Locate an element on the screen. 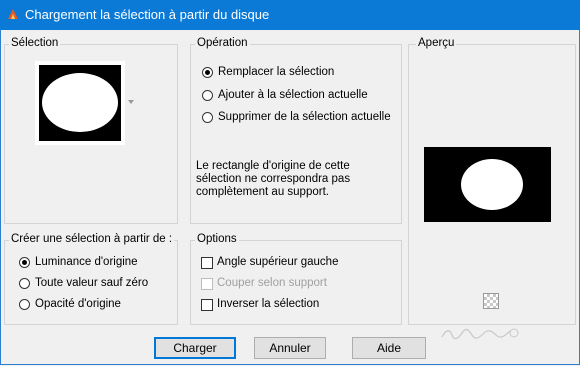 The width and height of the screenshot is (580, 366). radio-add is located at coordinates (207, 95).